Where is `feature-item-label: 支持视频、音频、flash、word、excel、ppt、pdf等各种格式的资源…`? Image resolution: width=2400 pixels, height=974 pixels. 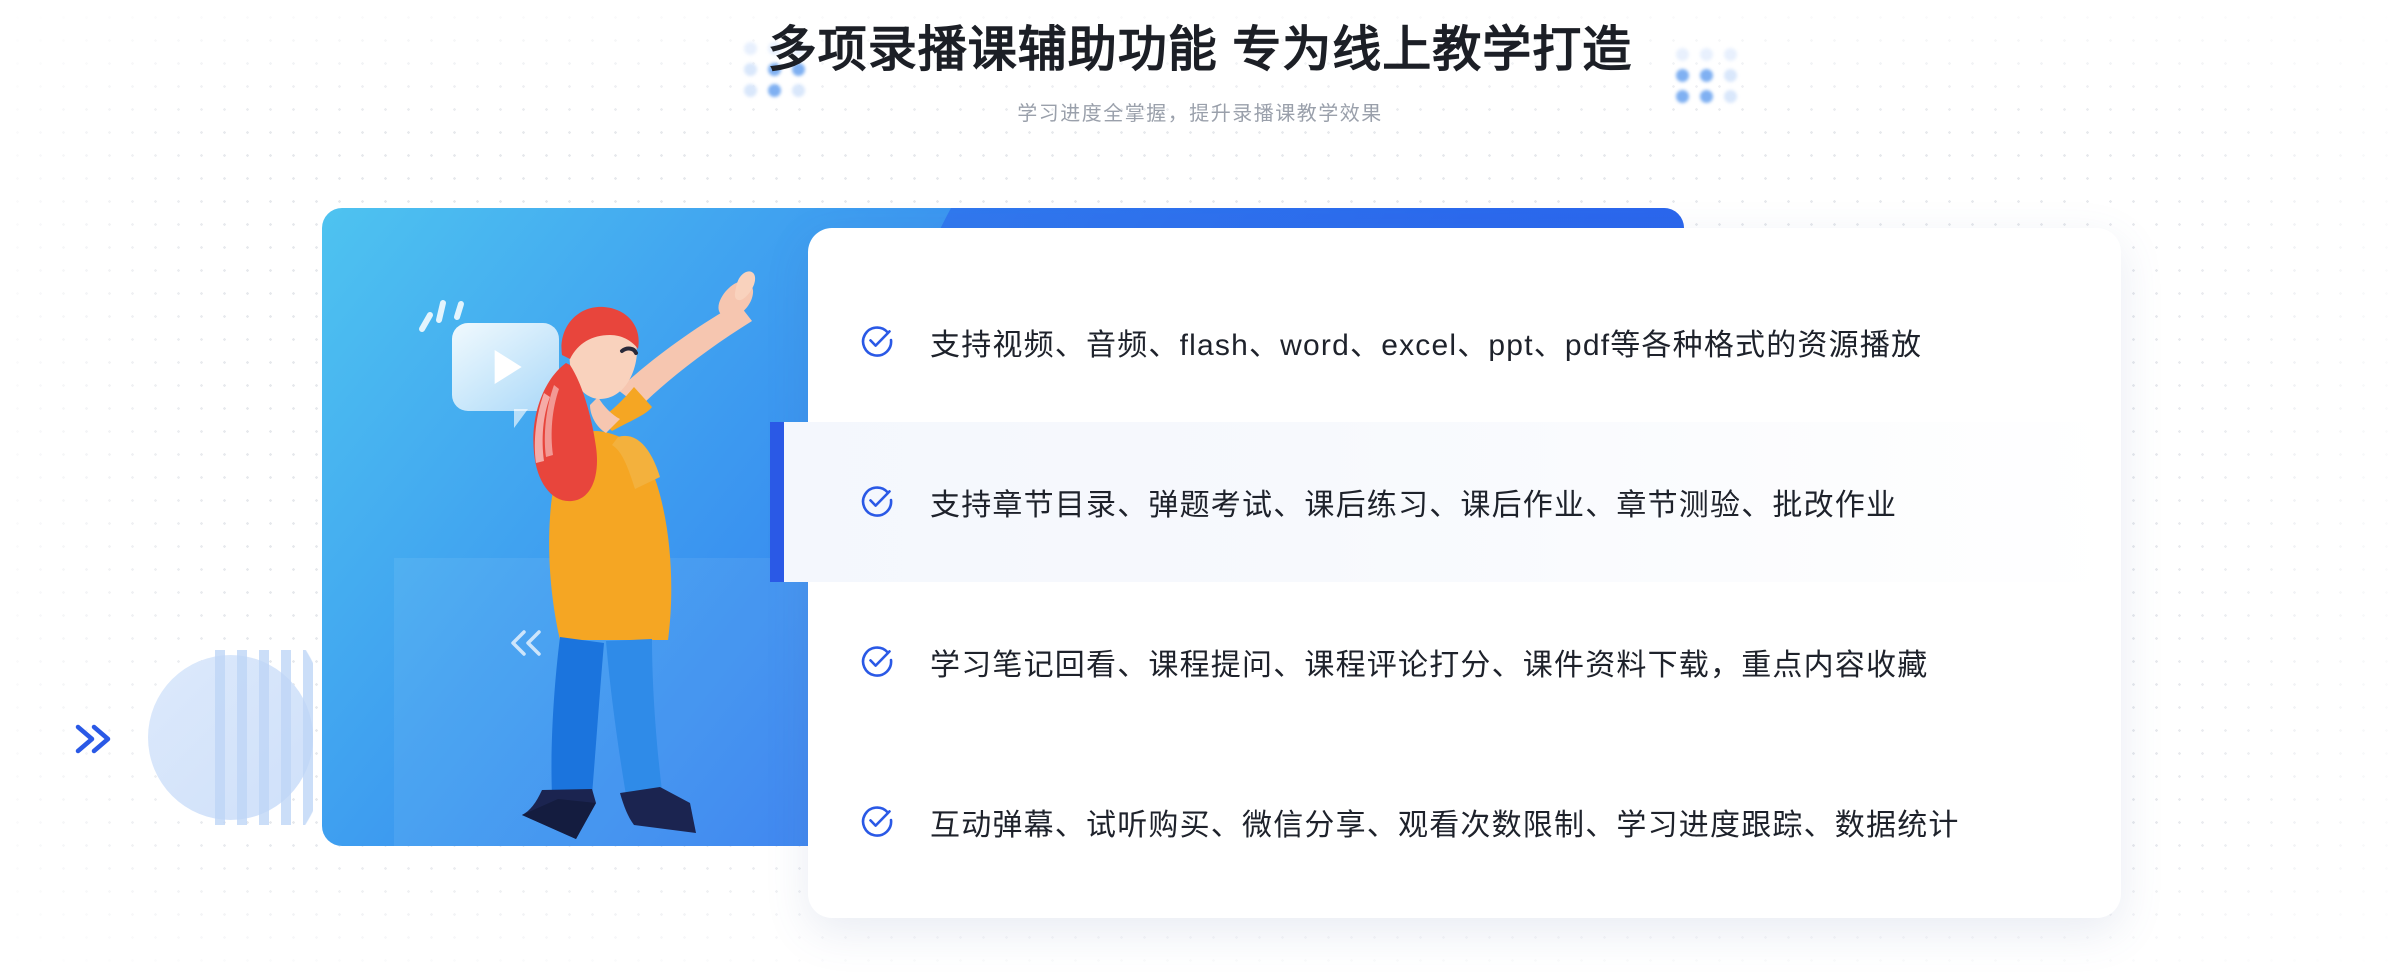
feature-item-label: 支持视频、音频、flash、word、excel、ppt、pdf等各种格式的资源… is located at coordinates (1426, 345).